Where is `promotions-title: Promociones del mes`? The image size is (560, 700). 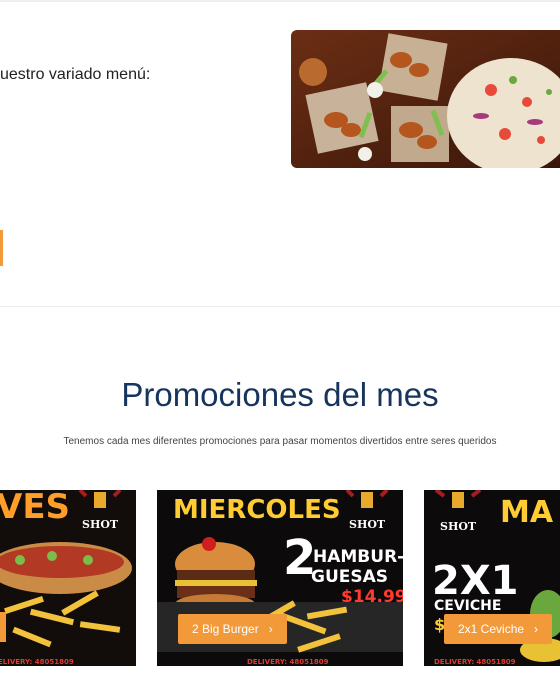
promotions-title: Promociones del mes is located at coordinates (280, 394).